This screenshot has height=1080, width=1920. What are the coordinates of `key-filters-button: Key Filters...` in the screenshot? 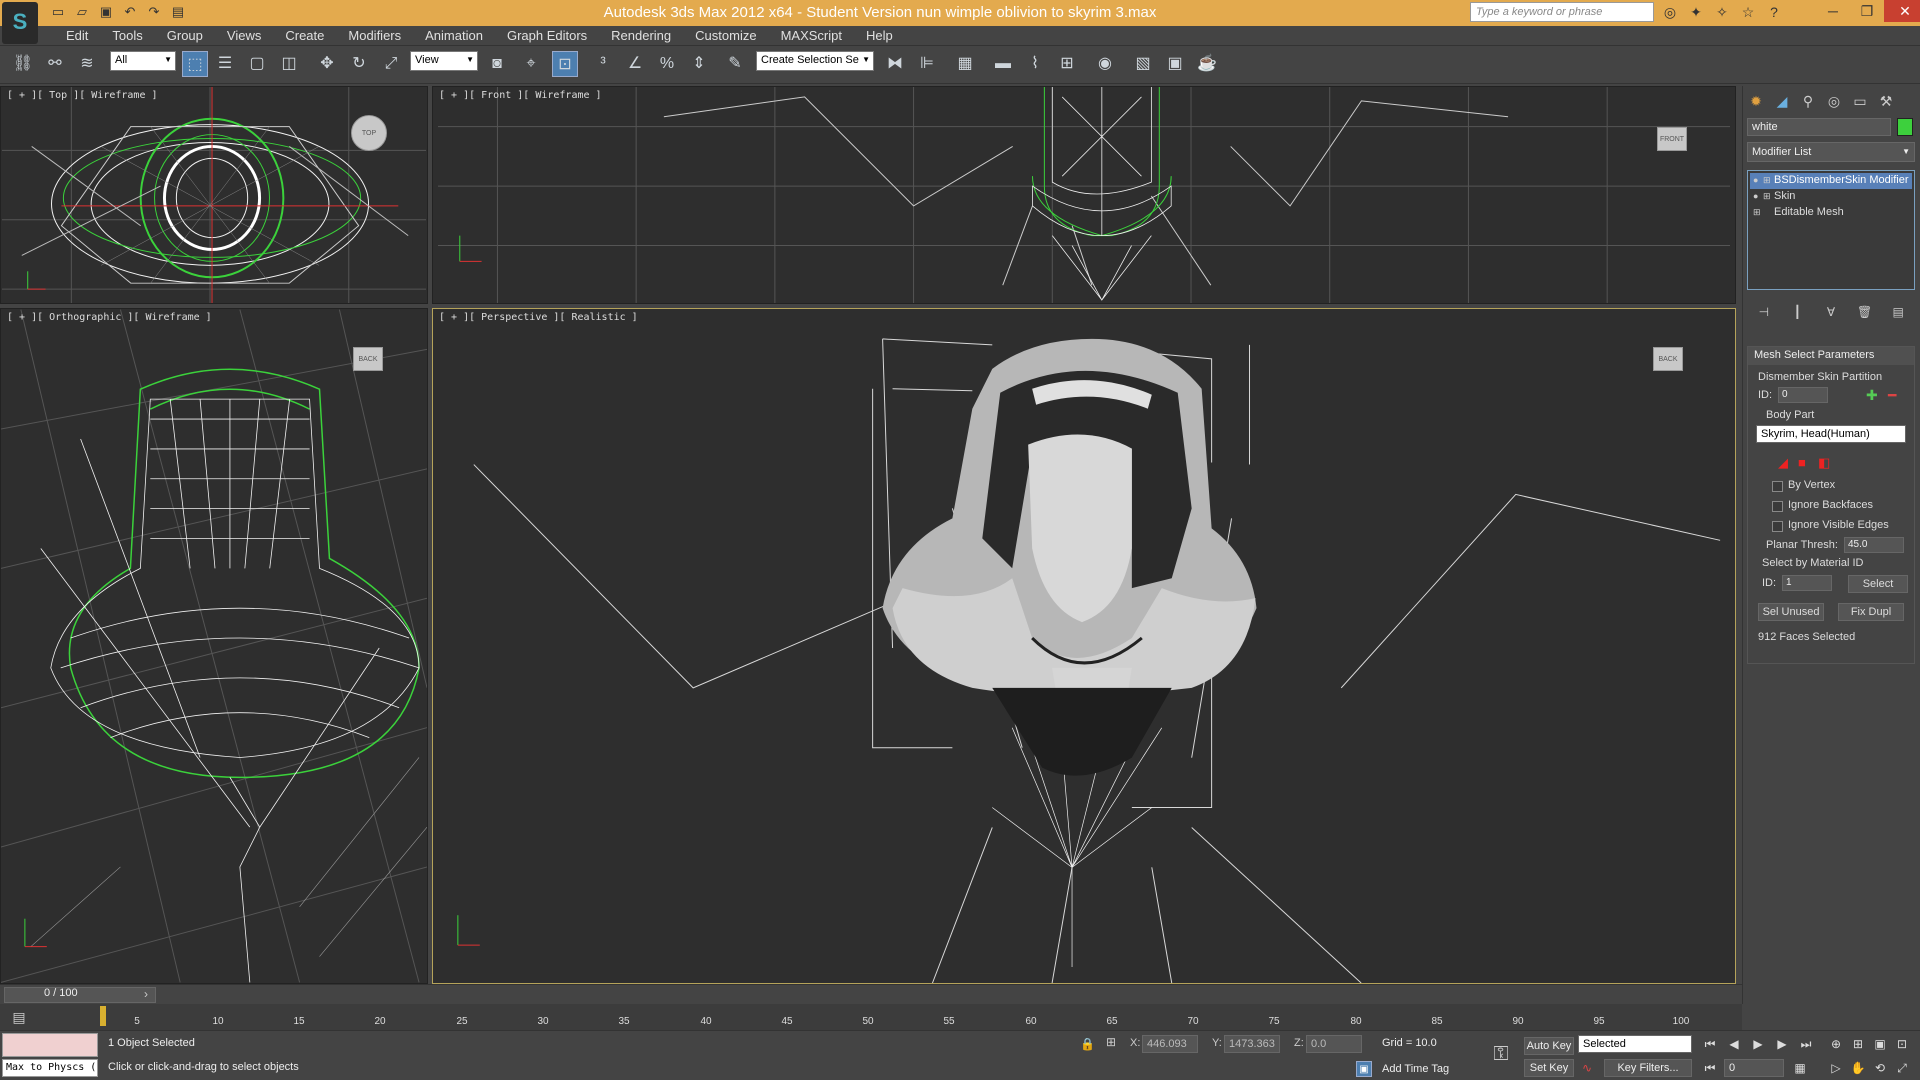 It's located at (1648, 1068).